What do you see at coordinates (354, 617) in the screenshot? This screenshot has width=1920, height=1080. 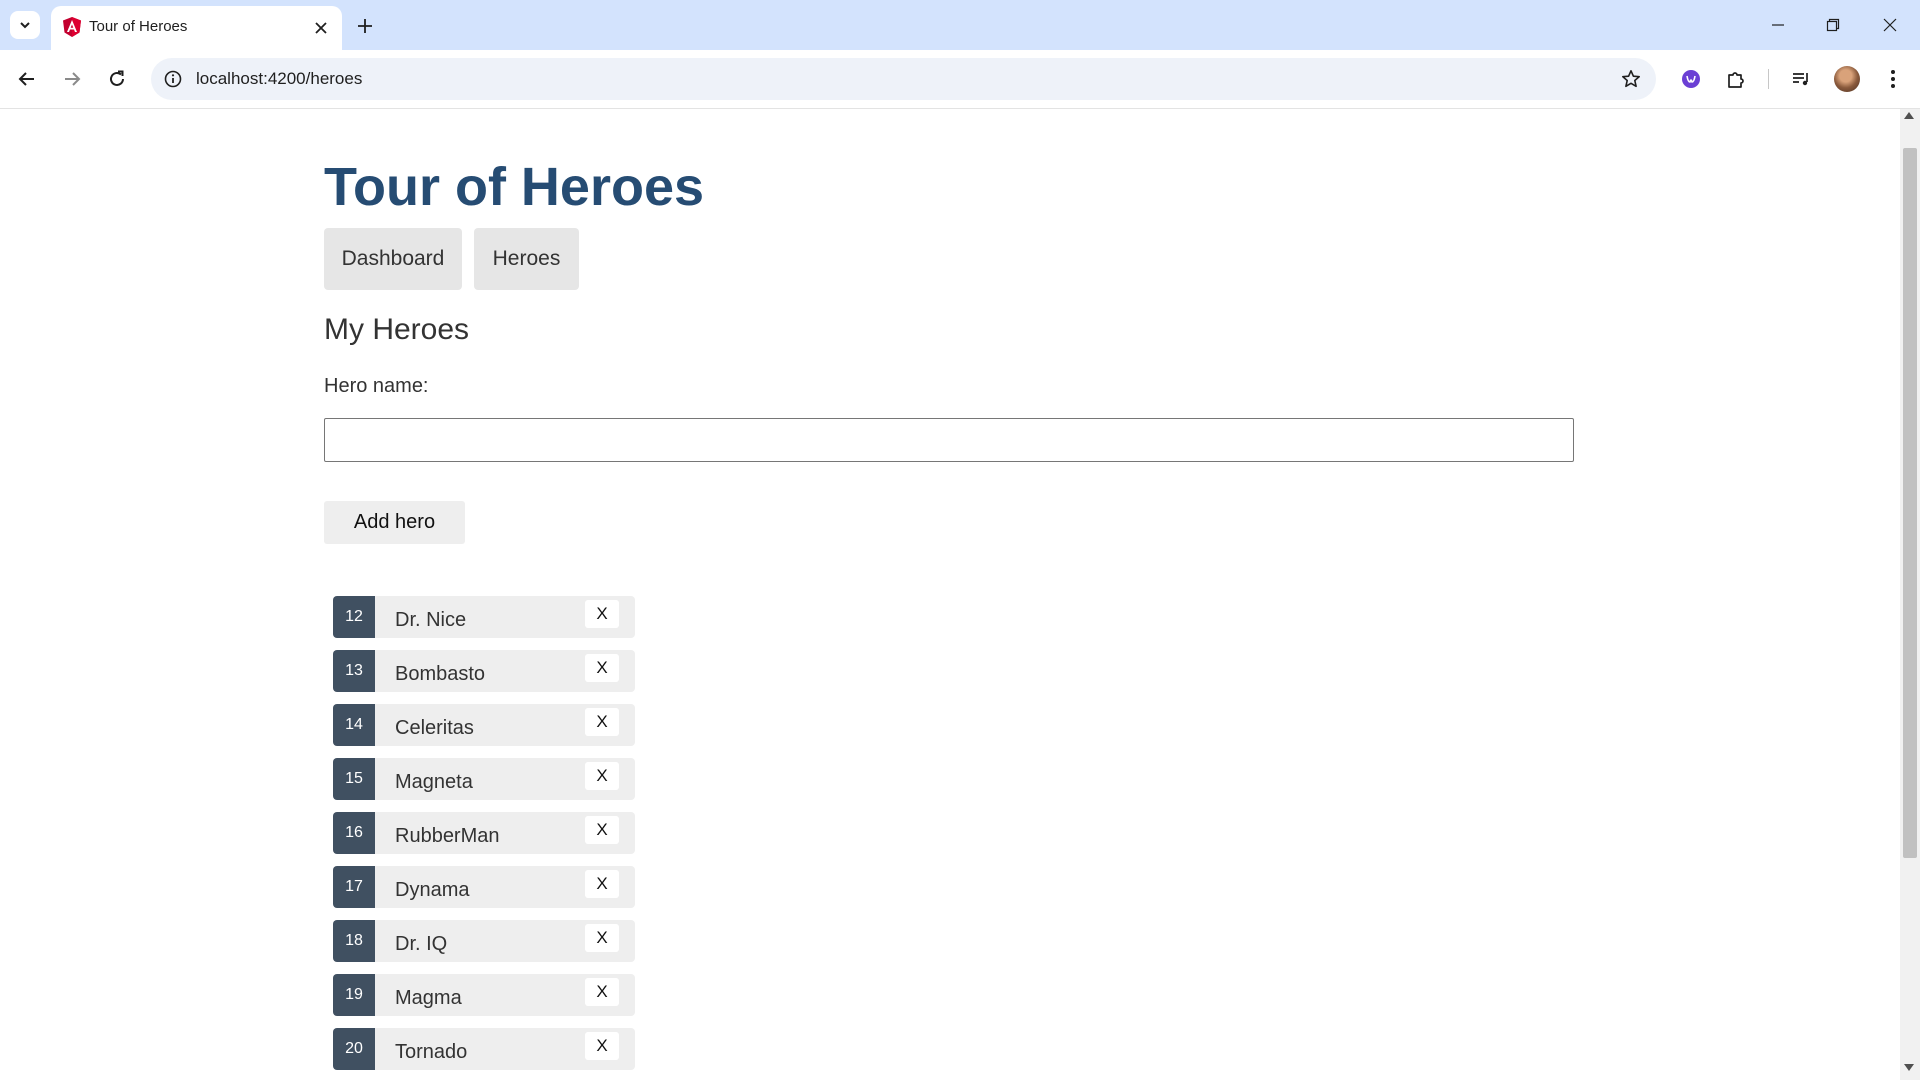 I see `hero-id-badge: 12` at bounding box center [354, 617].